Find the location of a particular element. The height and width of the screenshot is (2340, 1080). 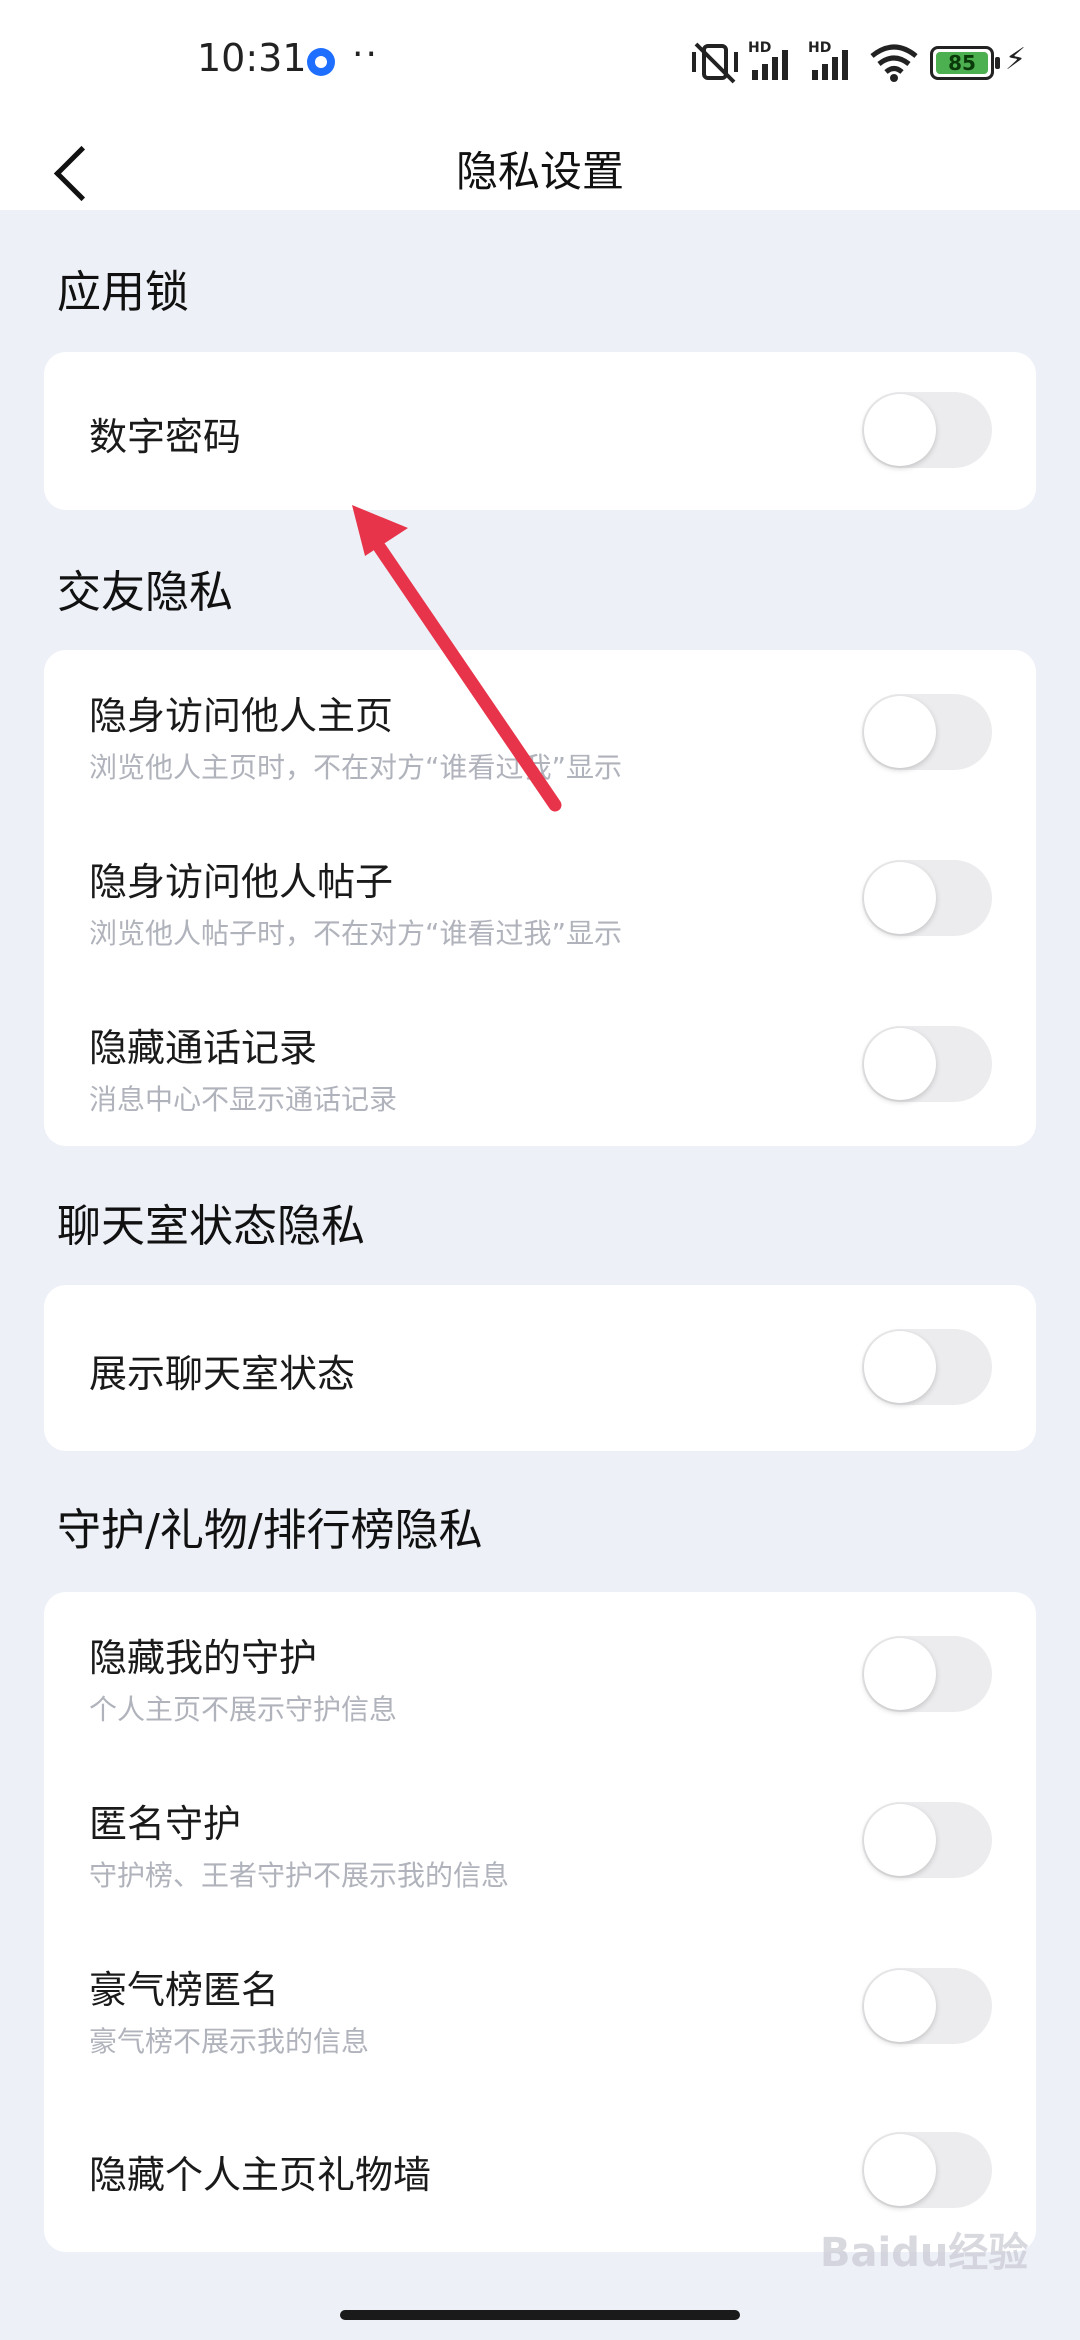

setting-subtitle: 个人主页不展示守护信息 is located at coordinates (243, 1709).